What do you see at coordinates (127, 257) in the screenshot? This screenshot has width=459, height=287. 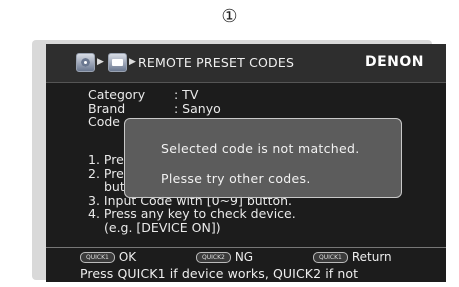 I see `ok-label: OK` at bounding box center [127, 257].